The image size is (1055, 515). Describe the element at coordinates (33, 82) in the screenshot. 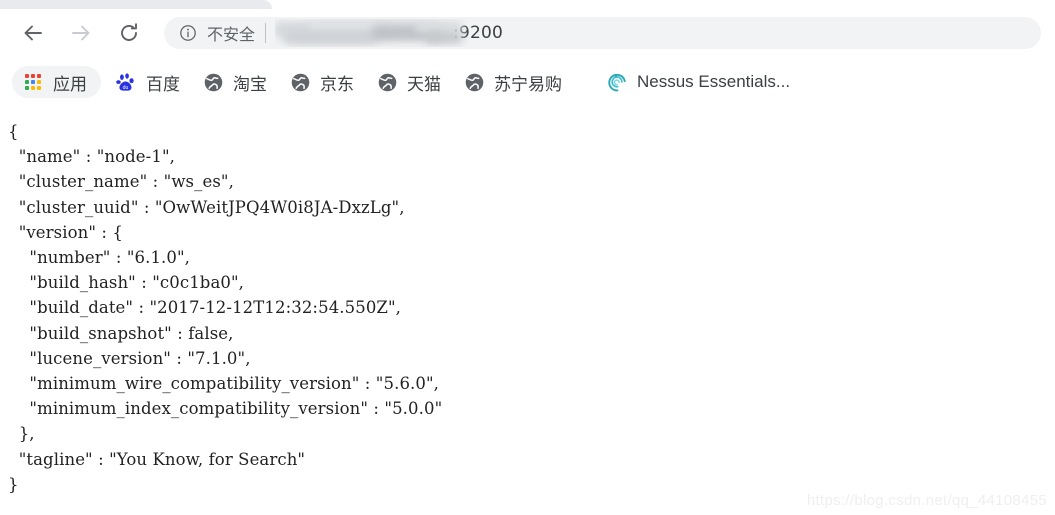

I see `apps-grid-icon` at that location.